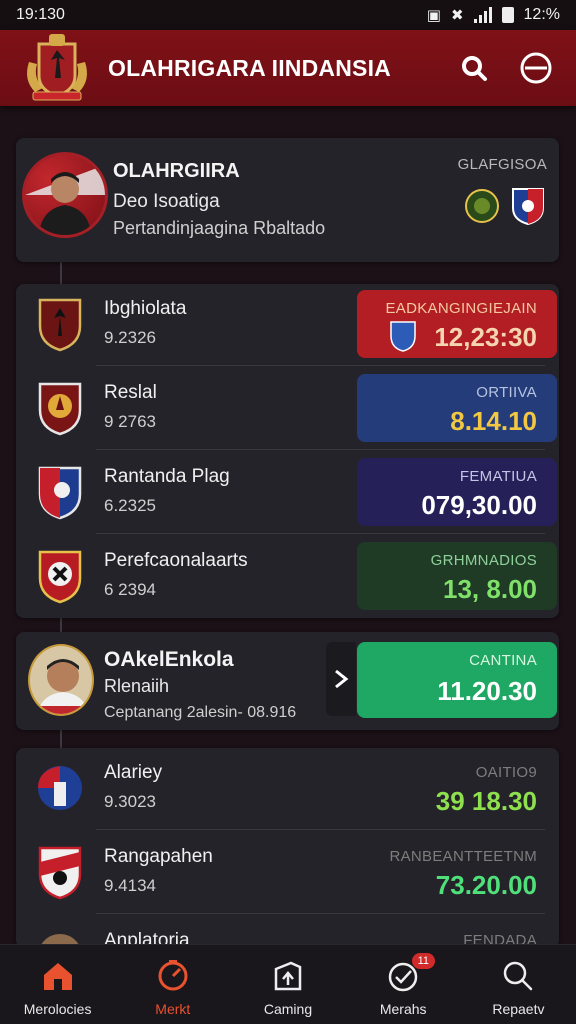 The height and width of the screenshot is (1024, 576). What do you see at coordinates (57, 976) in the screenshot?
I see `home-icon` at bounding box center [57, 976].